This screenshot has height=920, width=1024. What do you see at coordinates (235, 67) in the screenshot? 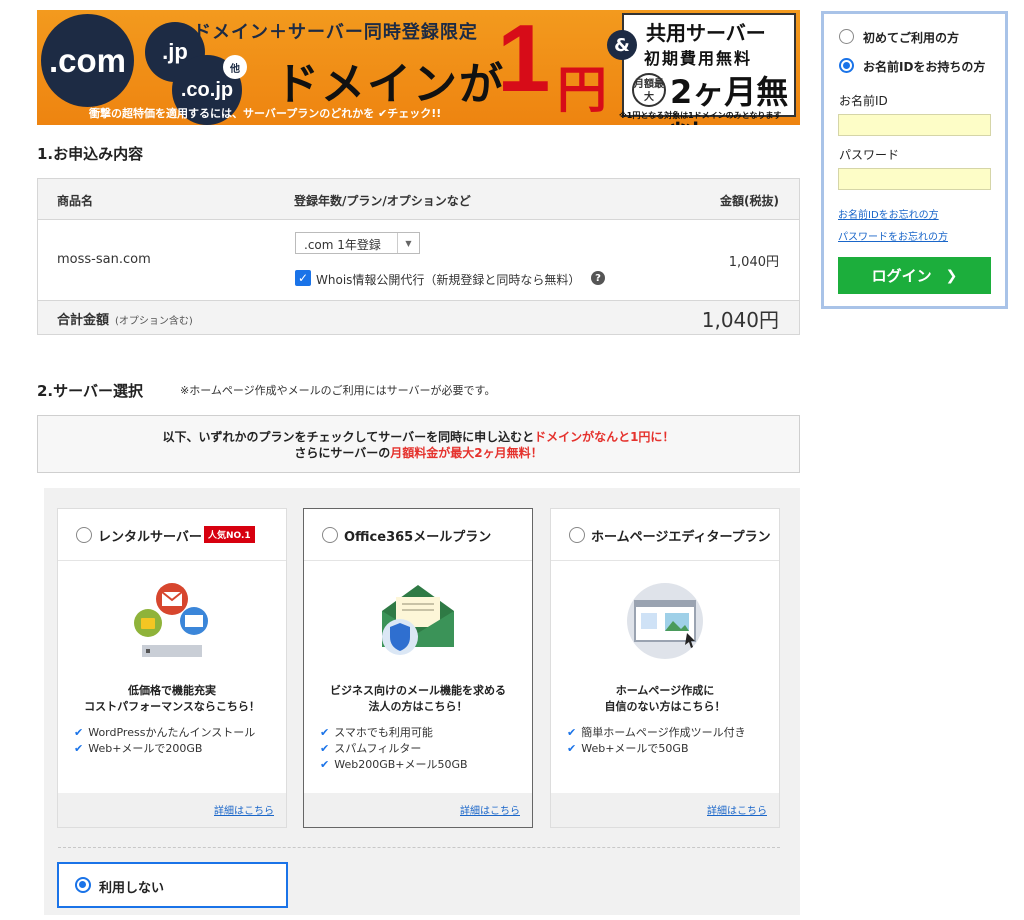
I see `tld-other-circle: 他` at bounding box center [235, 67].